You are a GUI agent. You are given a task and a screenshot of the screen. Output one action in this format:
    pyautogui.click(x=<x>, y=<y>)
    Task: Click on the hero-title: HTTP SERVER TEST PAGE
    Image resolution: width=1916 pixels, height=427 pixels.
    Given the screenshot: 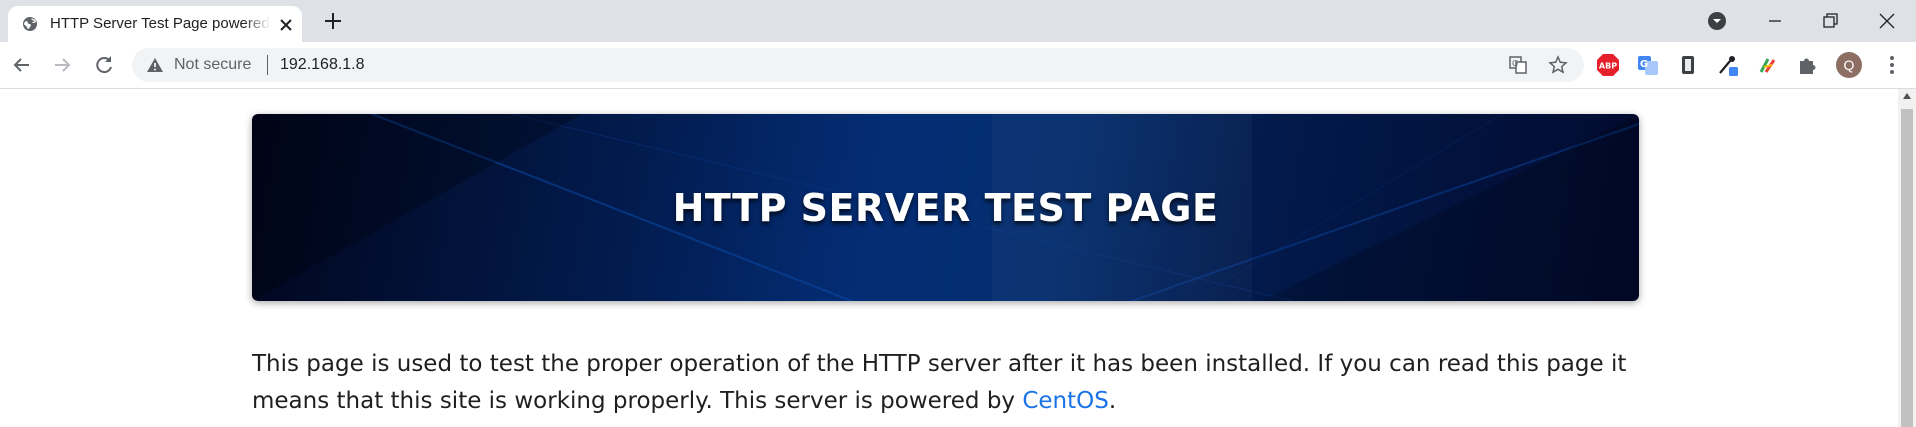 What is the action you would take?
    pyautogui.click(x=945, y=207)
    